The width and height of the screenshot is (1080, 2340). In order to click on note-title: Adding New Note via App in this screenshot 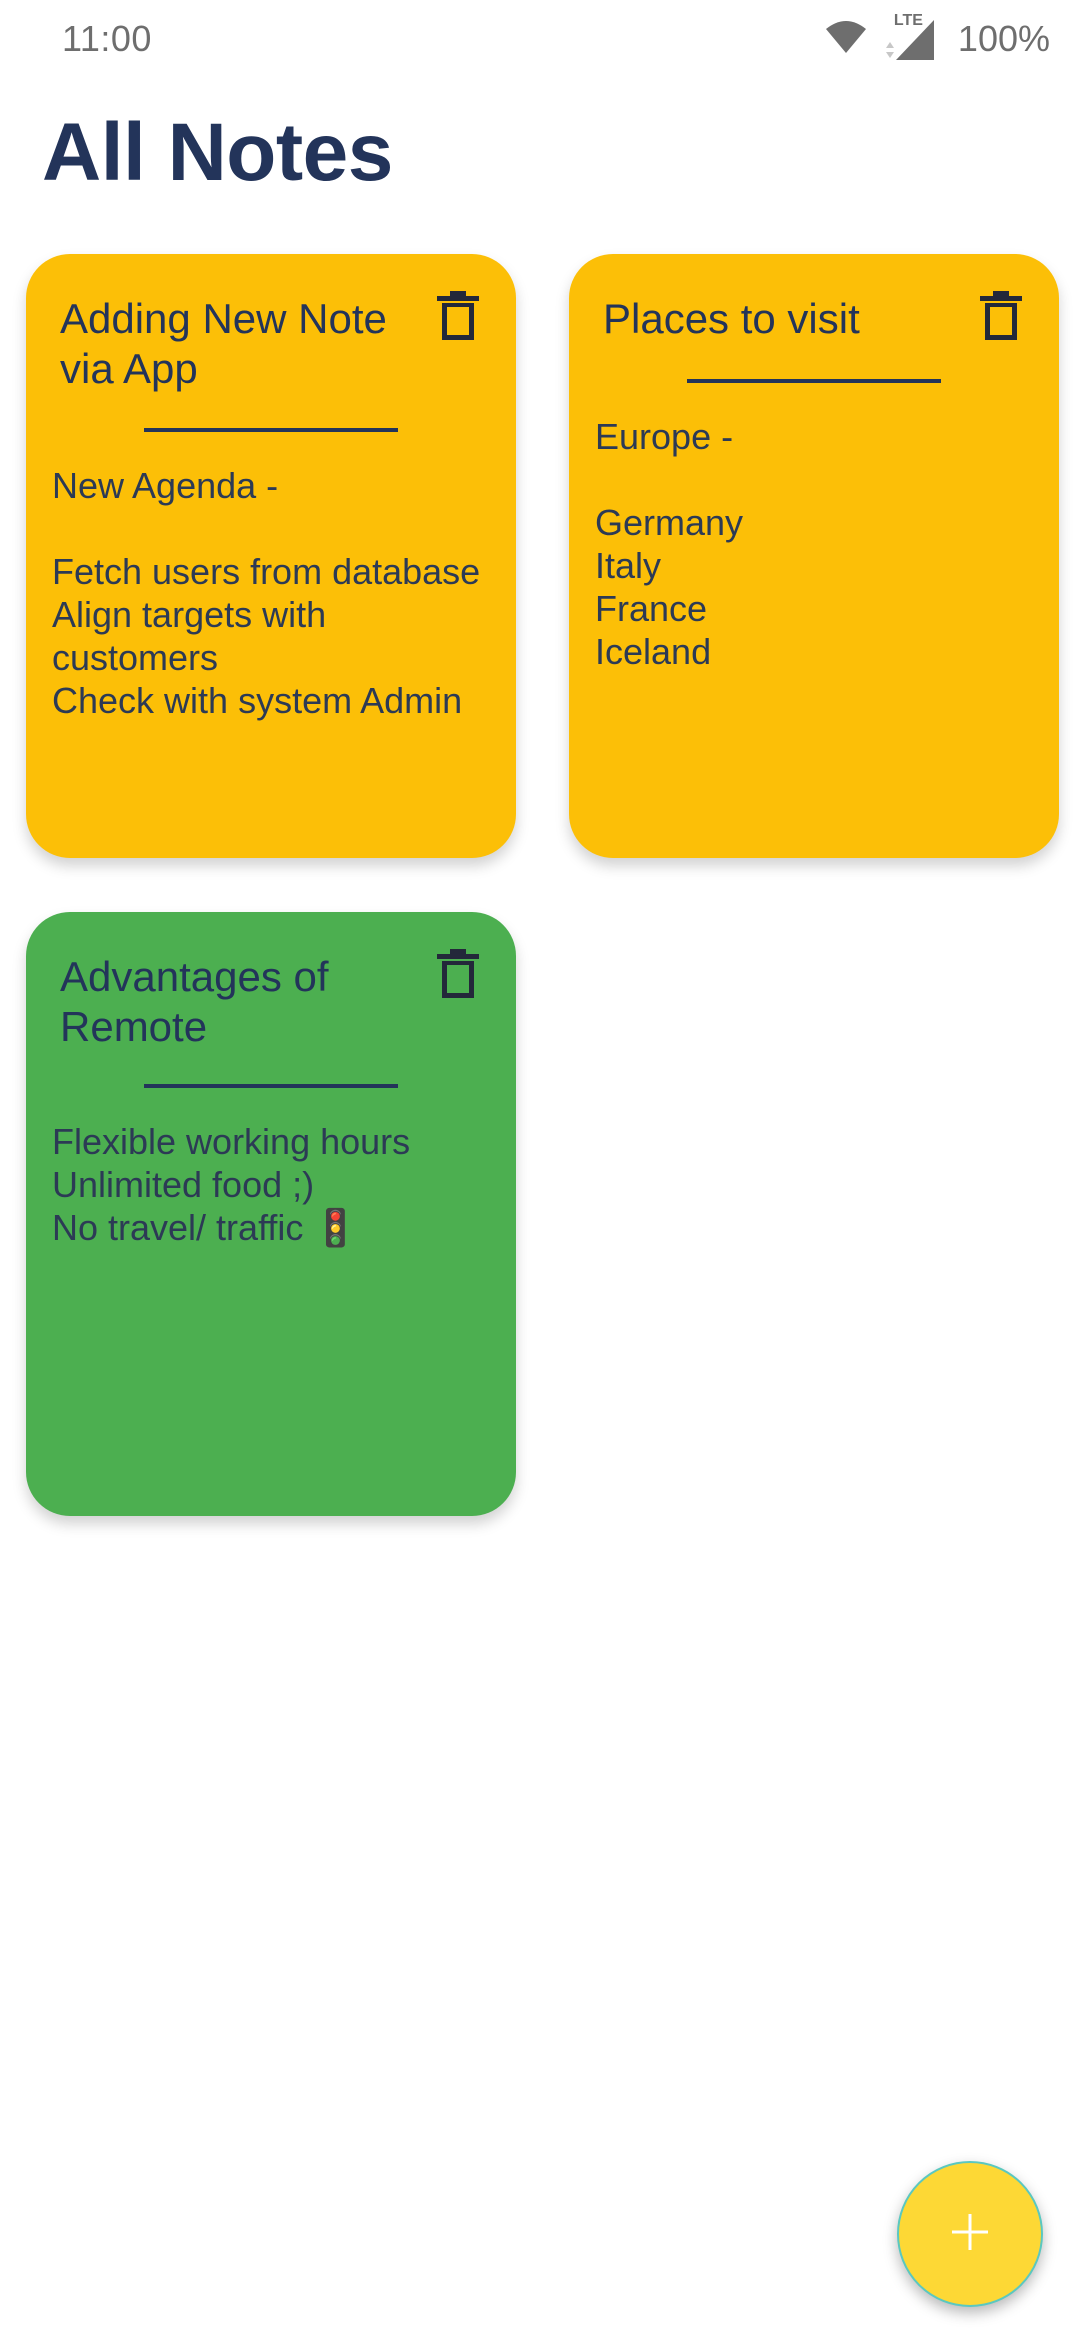, I will do `click(223, 343)`.